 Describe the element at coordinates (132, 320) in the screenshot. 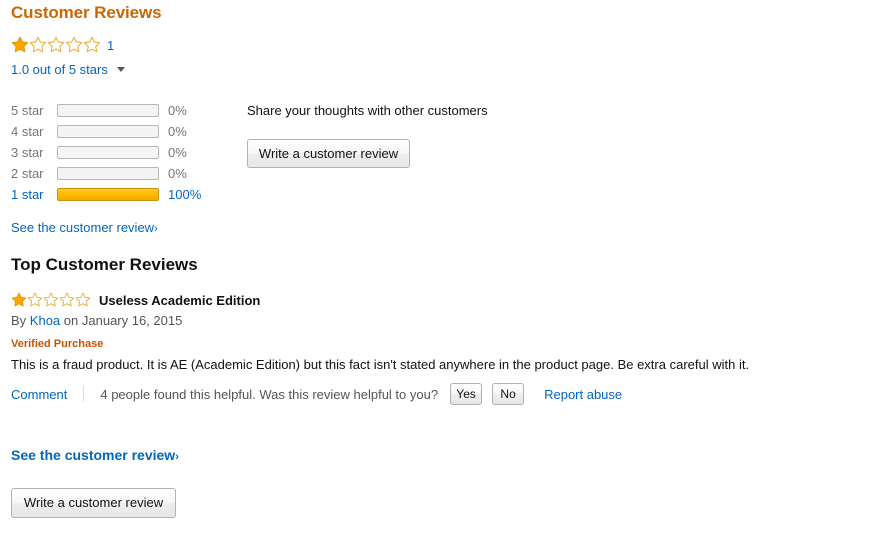

I see `review-date: January 16, 2015` at that location.